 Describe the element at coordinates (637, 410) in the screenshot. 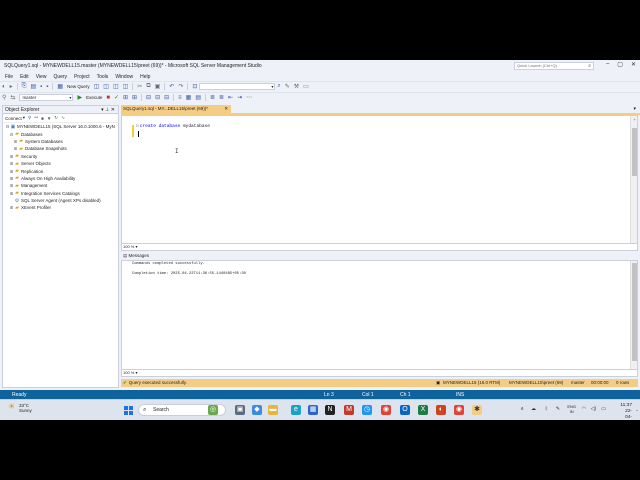

I see `notification-icon: ◔` at that location.